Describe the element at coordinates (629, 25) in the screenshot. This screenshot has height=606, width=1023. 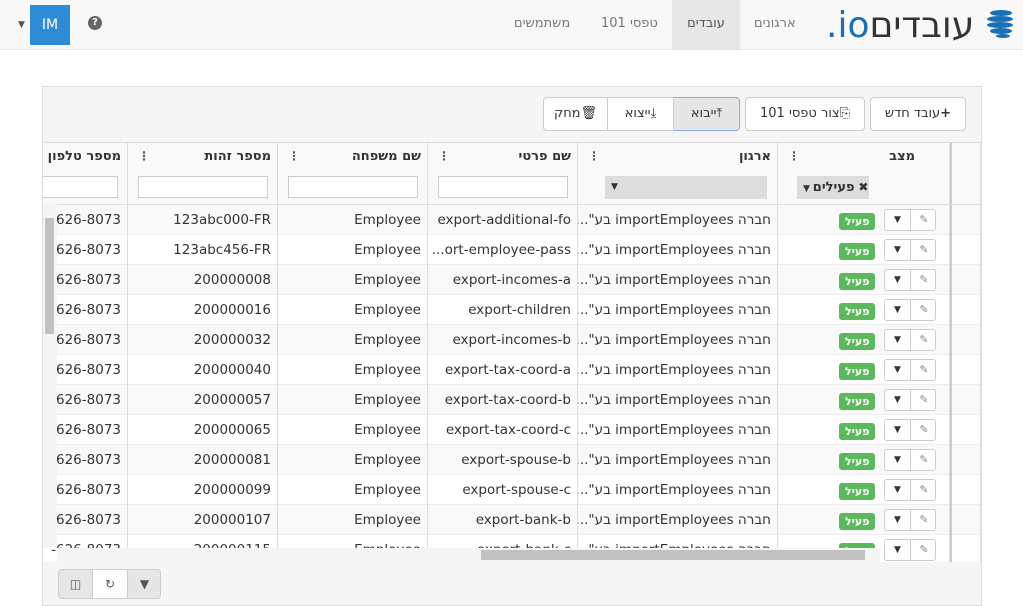
I see `nav-forms-101: טפסי 101` at that location.